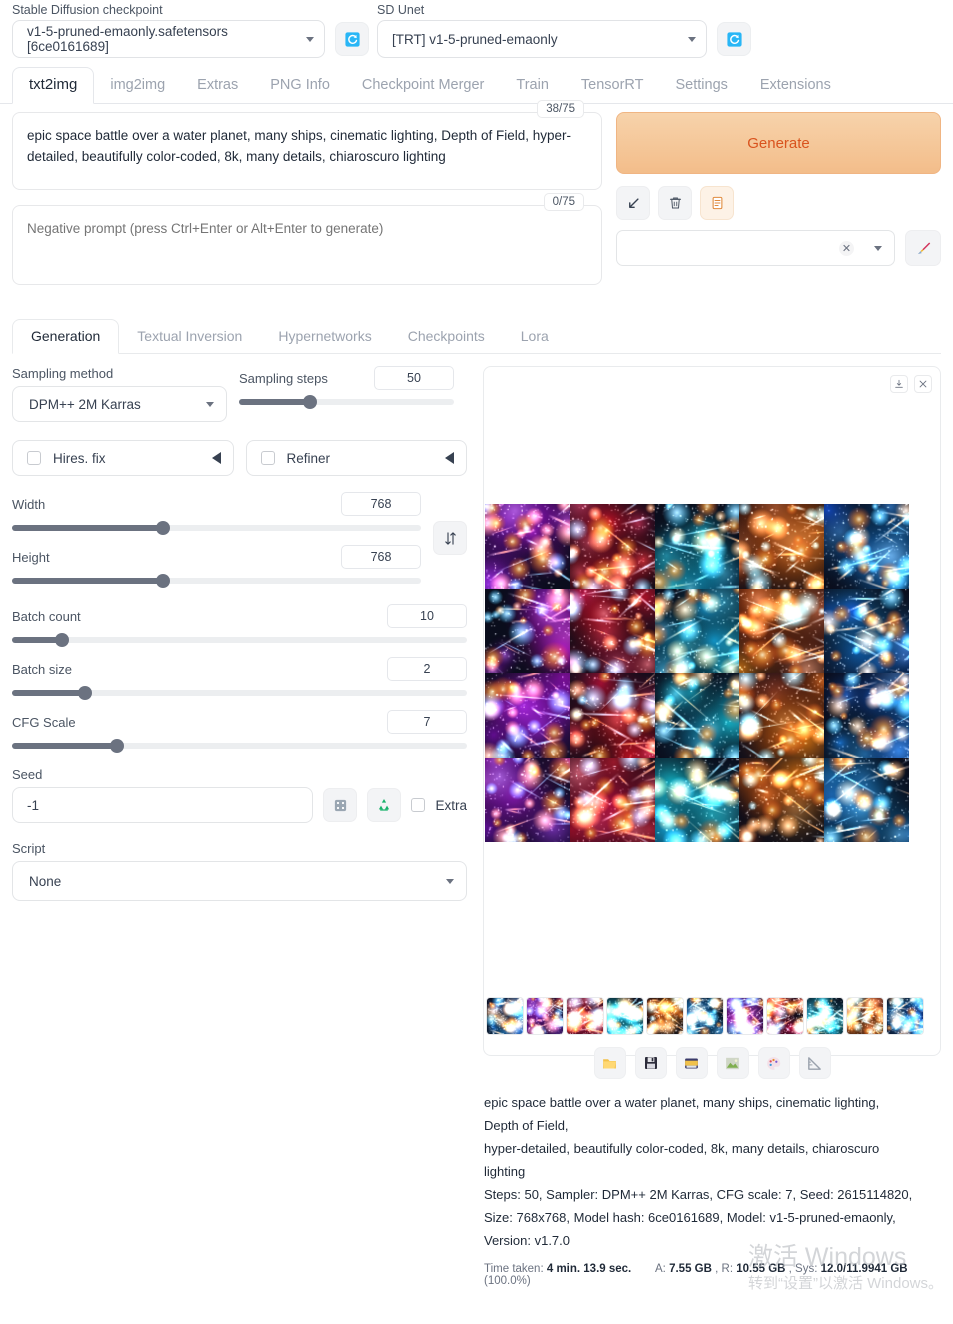 The height and width of the screenshot is (1324, 953). I want to click on cfg-scale-slider, so click(239, 746).